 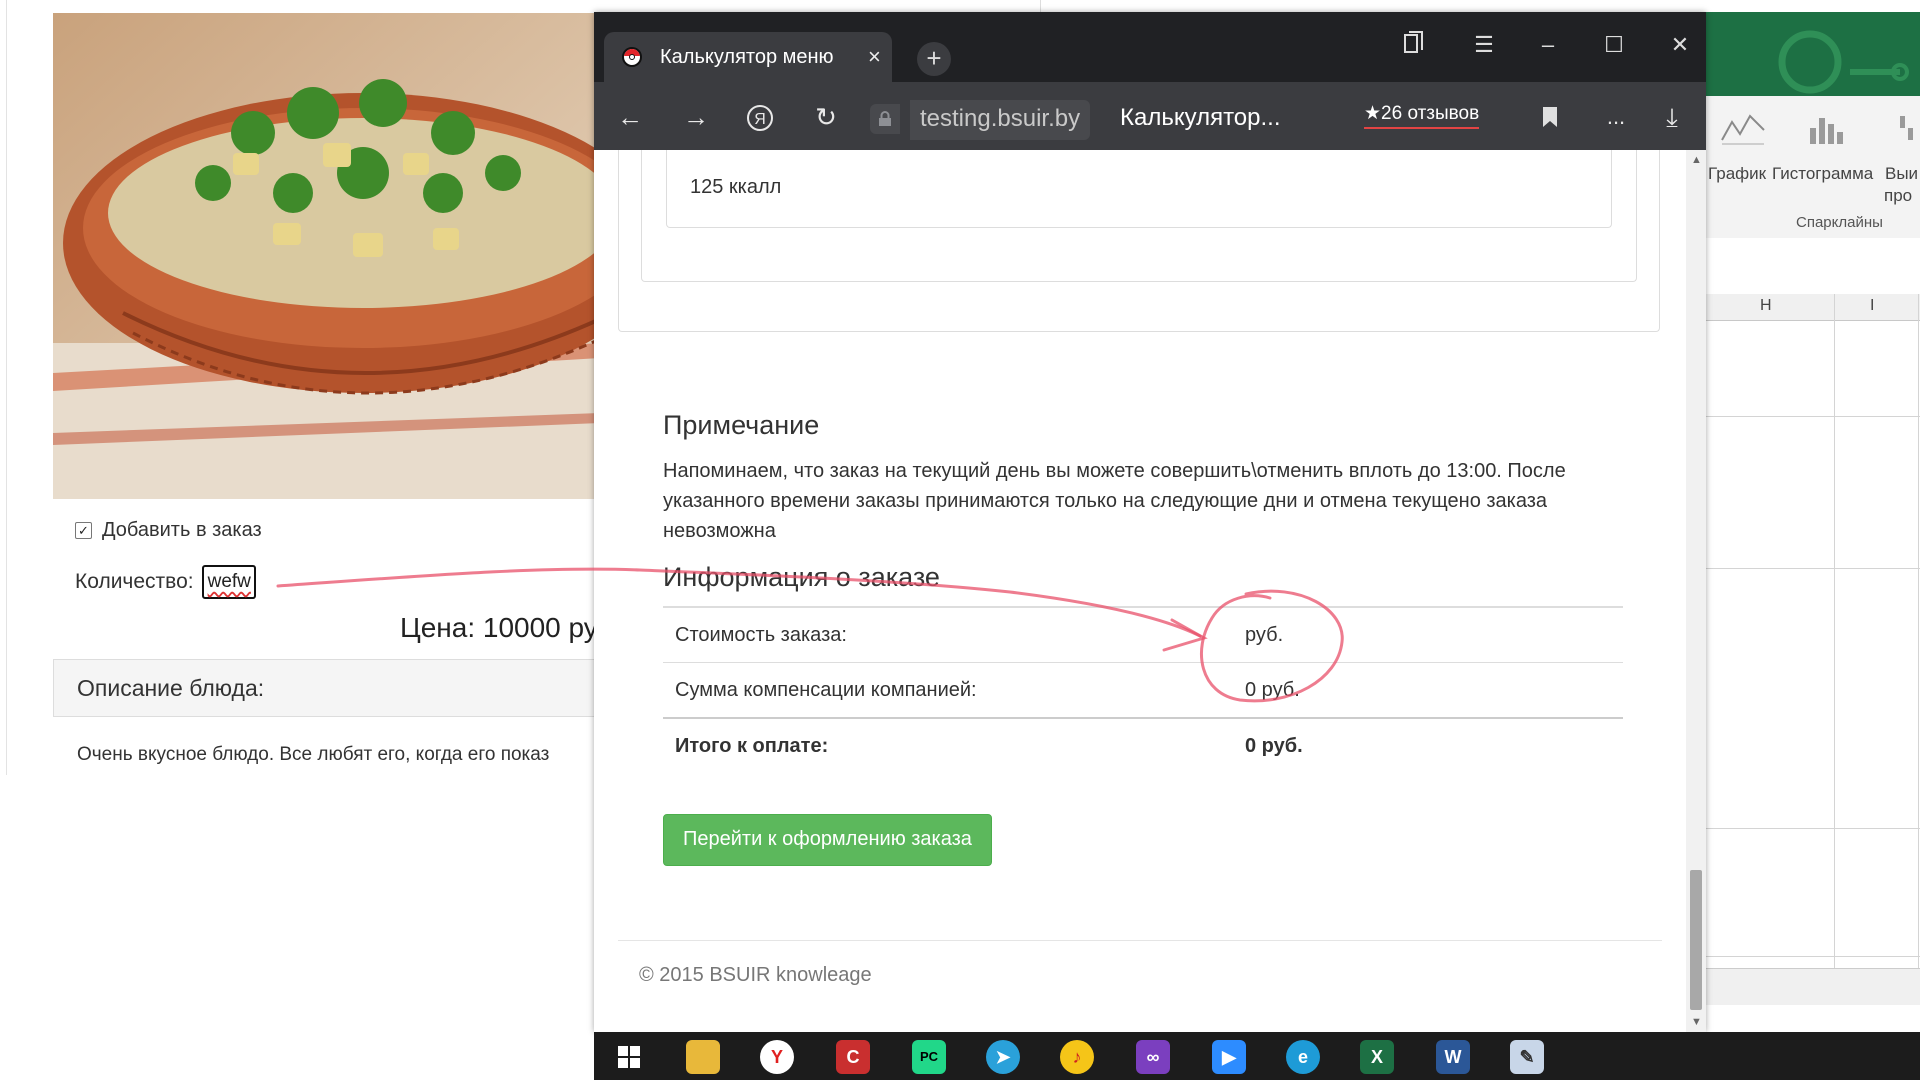 I want to click on bookmark-icon, so click(x=1550, y=118).